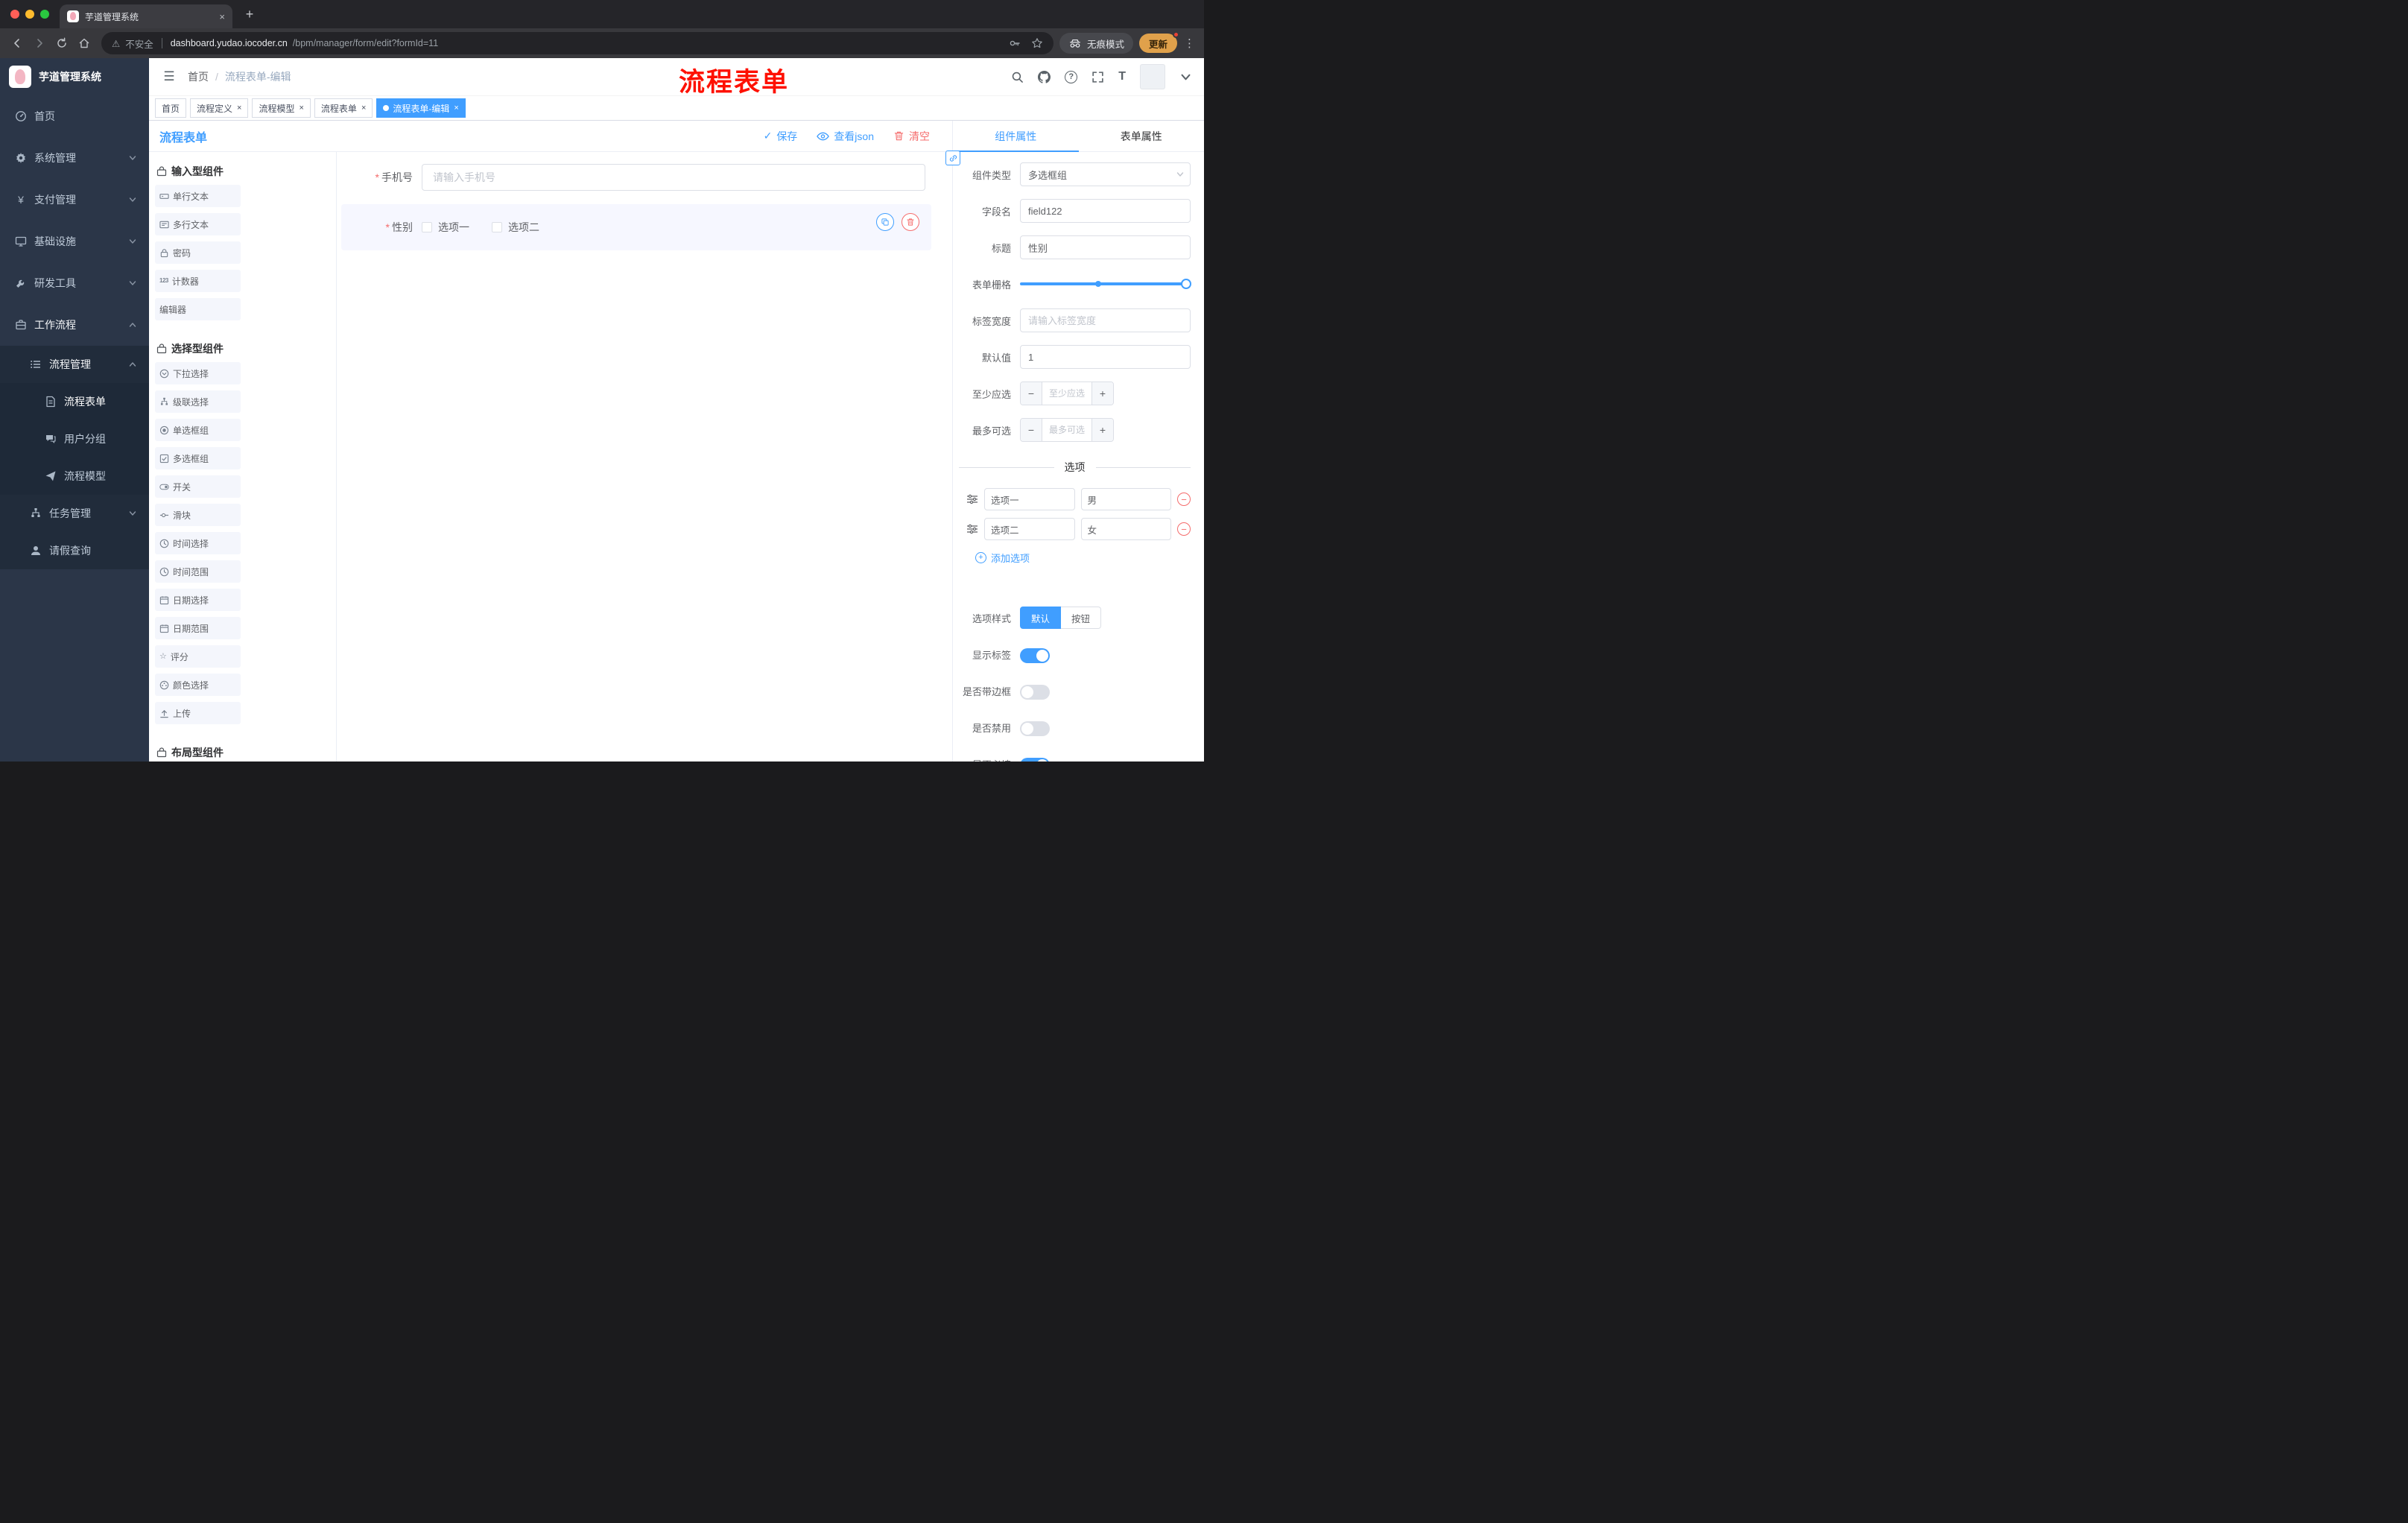 The image size is (2408, 1523). What do you see at coordinates (74, 241) in the screenshot?
I see `sidebar-item-infrastructure: 基础设施` at bounding box center [74, 241].